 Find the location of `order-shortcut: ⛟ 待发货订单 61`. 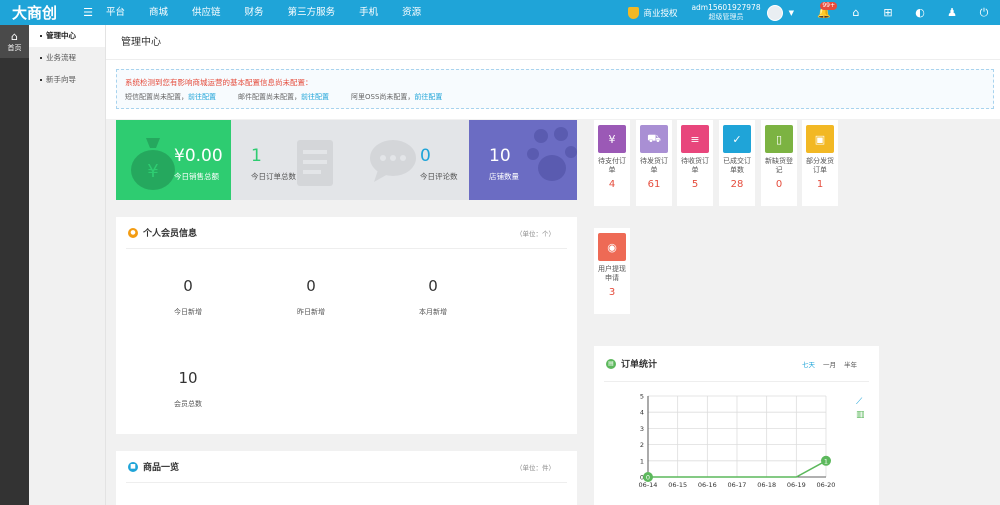

order-shortcut: ⛟ 待发货订单 61 is located at coordinates (654, 163).